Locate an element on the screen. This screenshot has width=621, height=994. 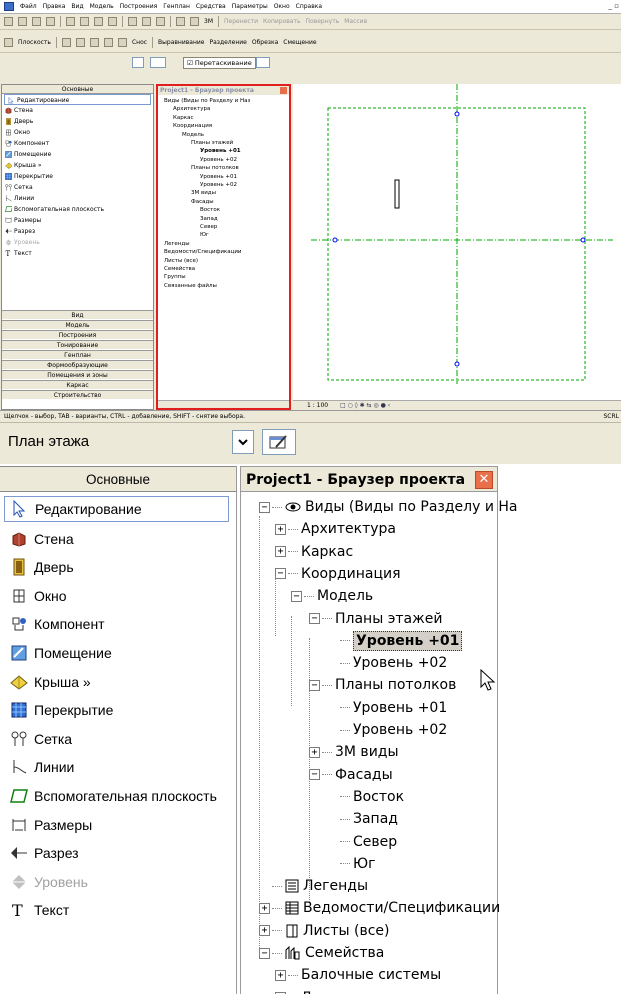
tree-node: + Листы (все) is located at coordinates (324, 931).